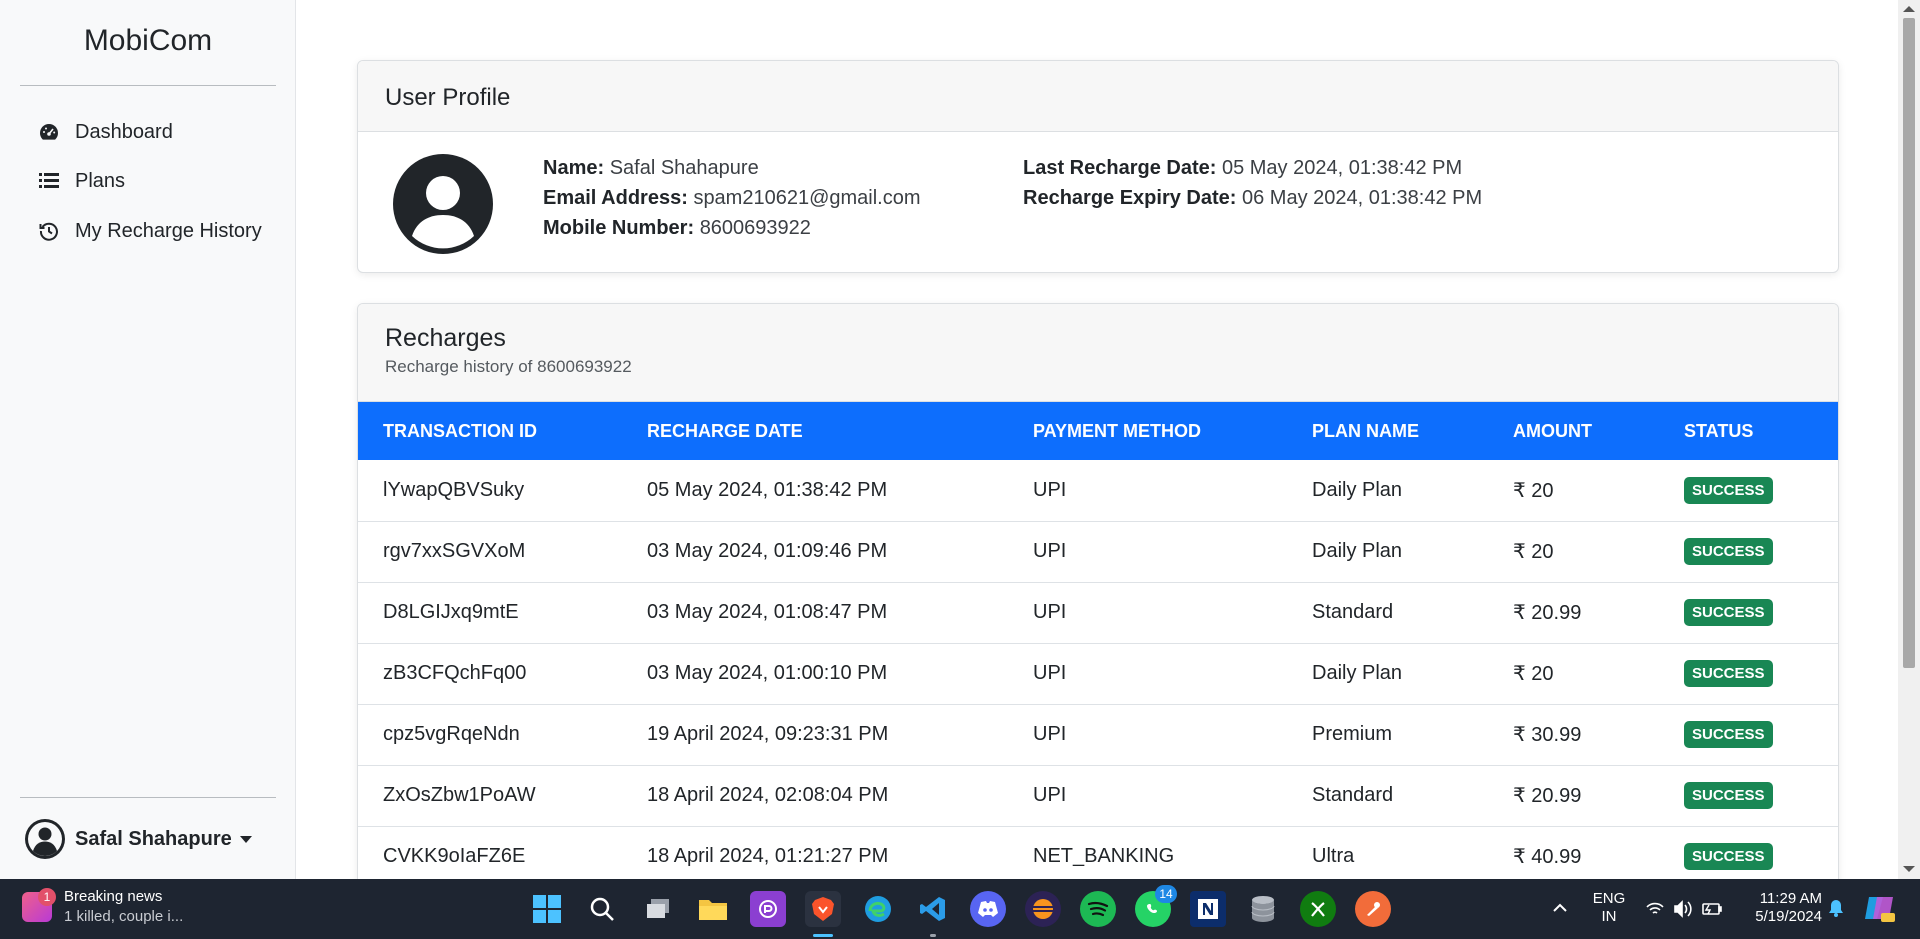  What do you see at coordinates (1208, 909) in the screenshot?
I see `notion-n-icon` at bounding box center [1208, 909].